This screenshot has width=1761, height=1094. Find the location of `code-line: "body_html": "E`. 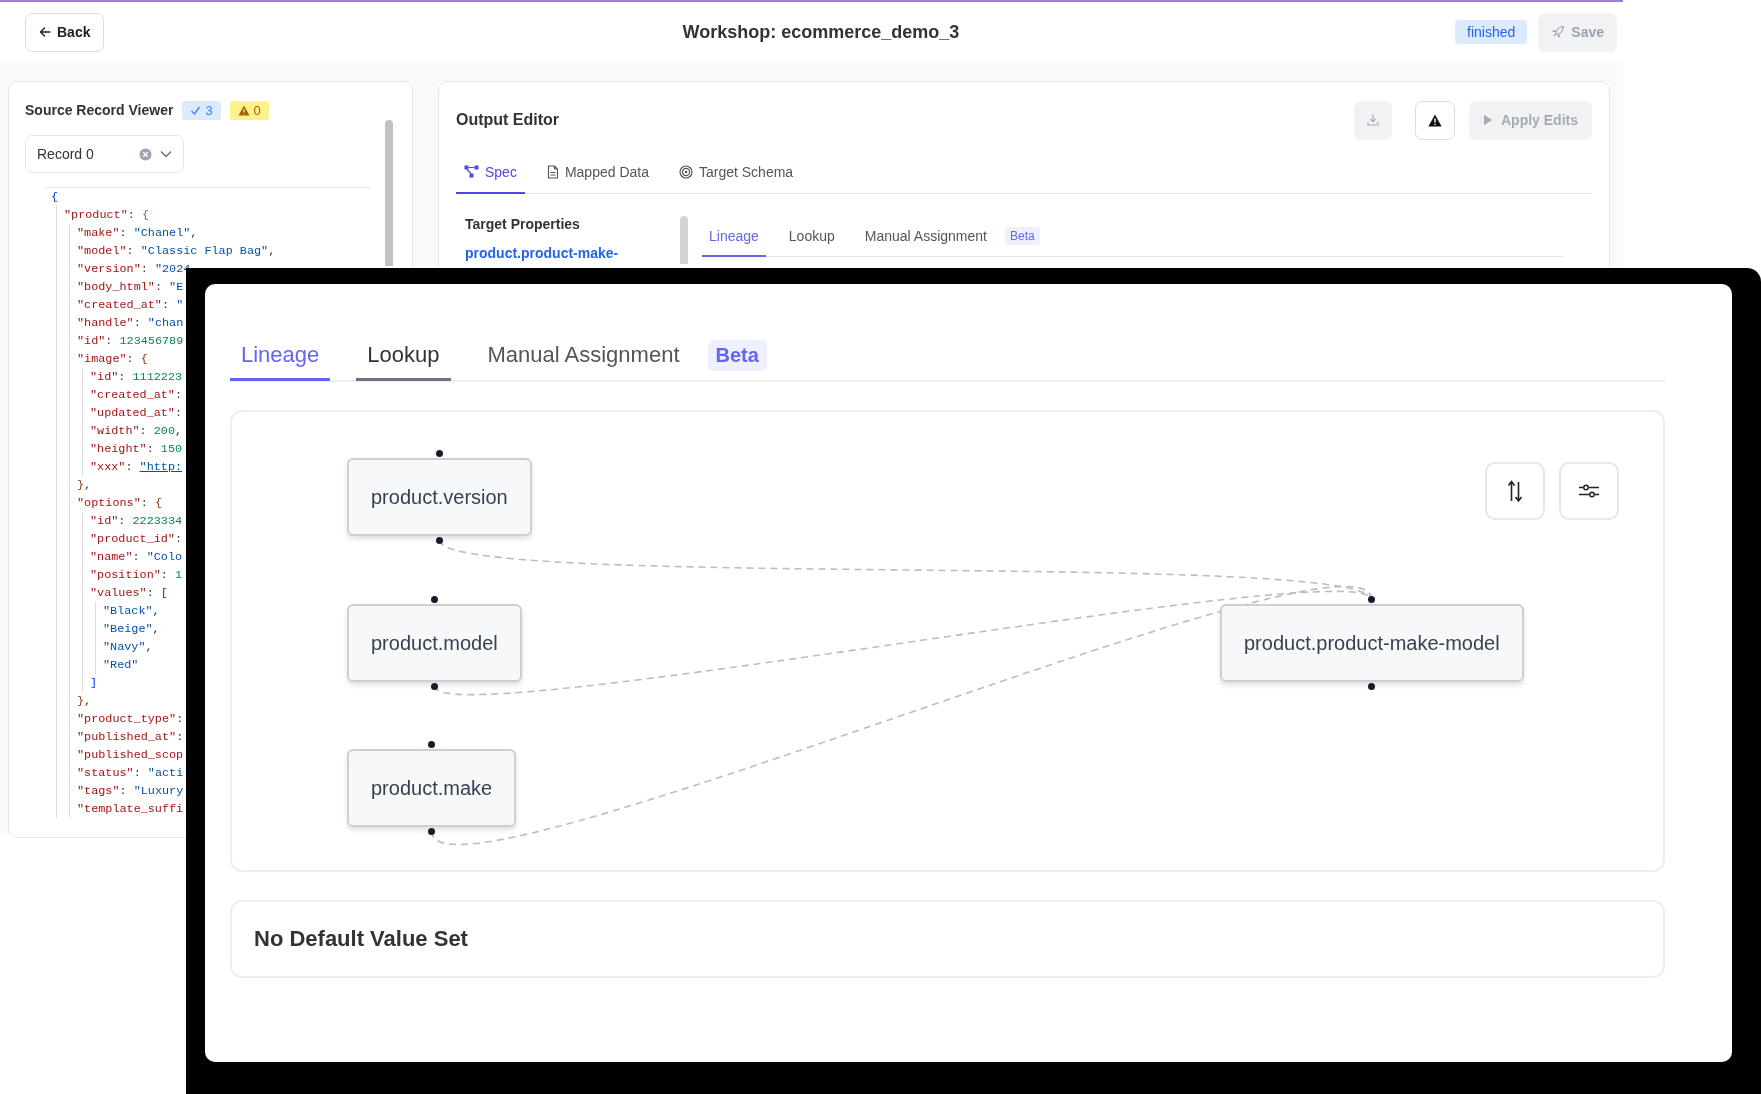

code-line: "body_html": "E is located at coordinates (130, 287).